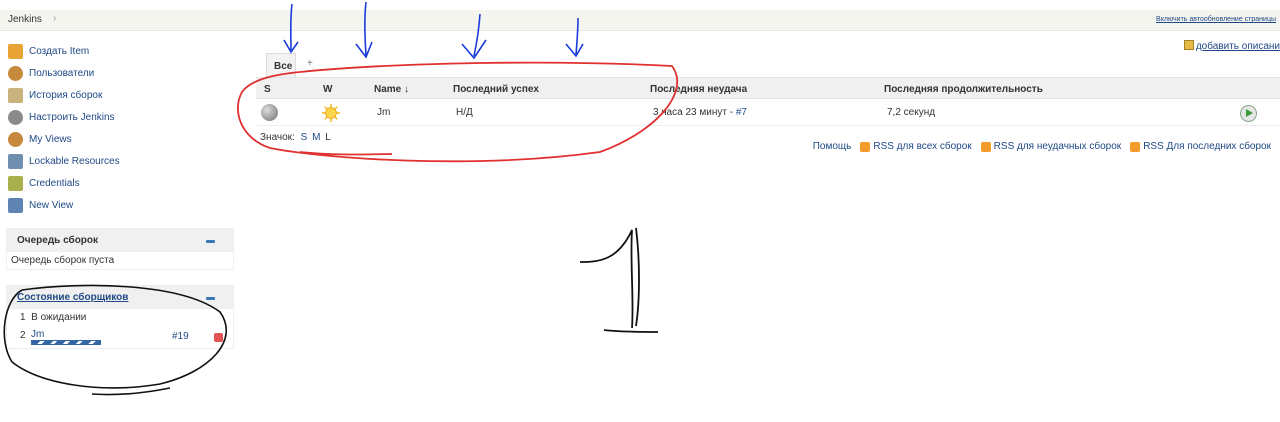 Image resolution: width=1280 pixels, height=422 pixels. Describe the element at coordinates (768, 113) in the screenshot. I see `table-row: Jm Н/Д 3 часа 23 минут - #7 7,2 секунд` at that location.